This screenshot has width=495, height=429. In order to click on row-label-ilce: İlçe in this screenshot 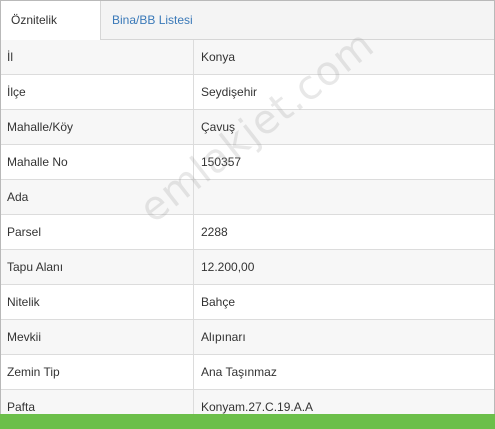, I will do `click(16, 92)`.